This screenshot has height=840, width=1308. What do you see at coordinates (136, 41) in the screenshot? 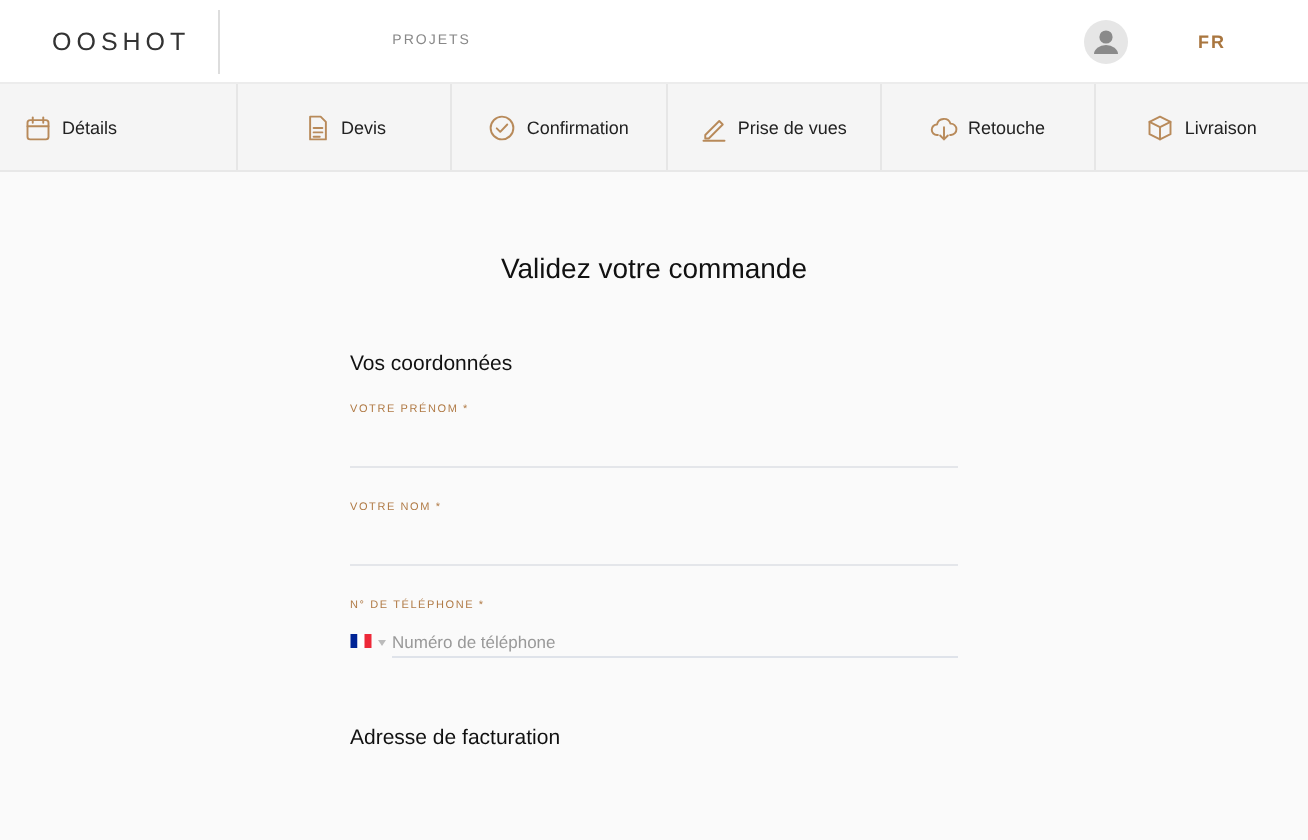
I see `logo: OOSHOT` at bounding box center [136, 41].